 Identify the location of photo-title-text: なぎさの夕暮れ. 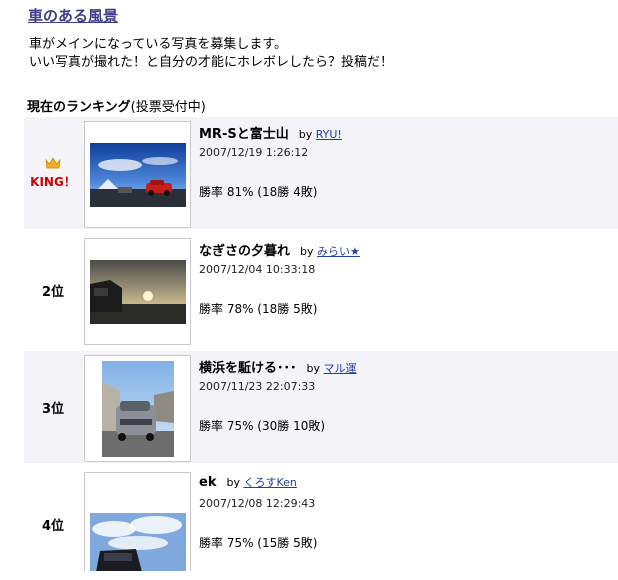
(245, 251).